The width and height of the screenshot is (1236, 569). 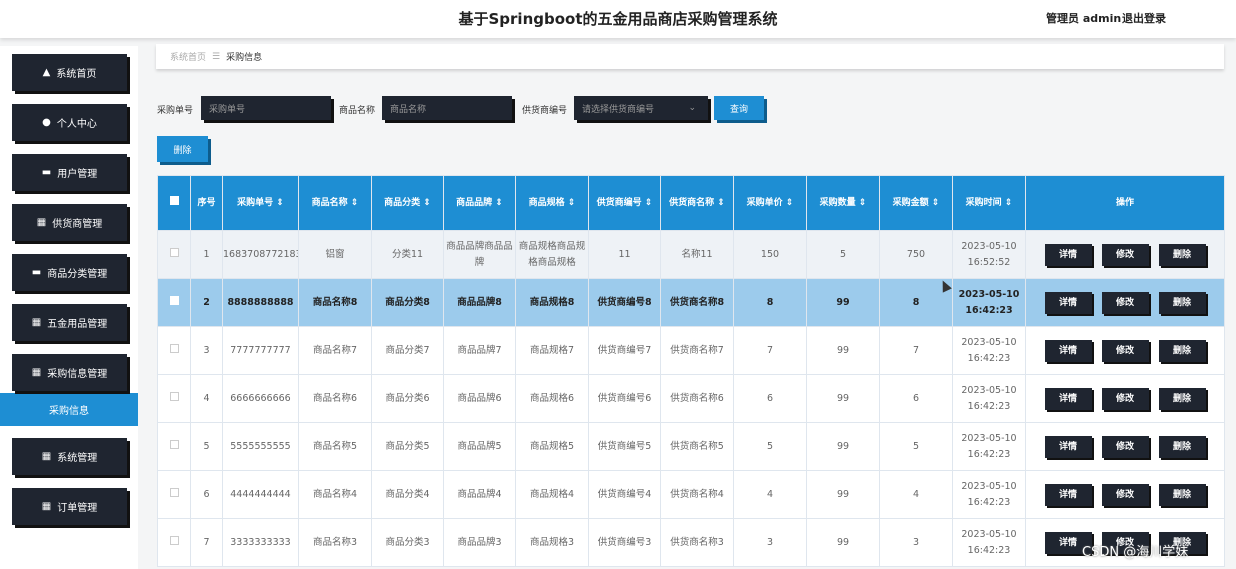 I want to click on table-cell: 商品品牌8, so click(x=479, y=302).